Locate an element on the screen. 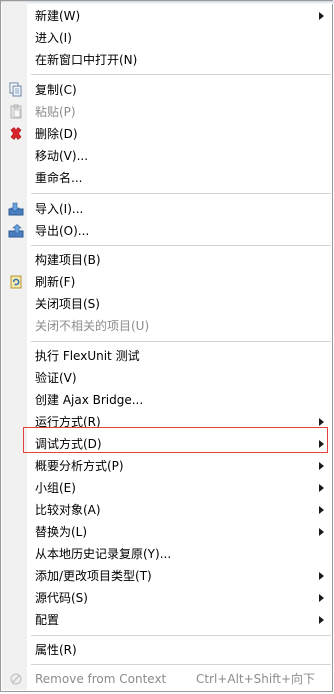  menu-item-label: 新建(W) is located at coordinates (58, 16).